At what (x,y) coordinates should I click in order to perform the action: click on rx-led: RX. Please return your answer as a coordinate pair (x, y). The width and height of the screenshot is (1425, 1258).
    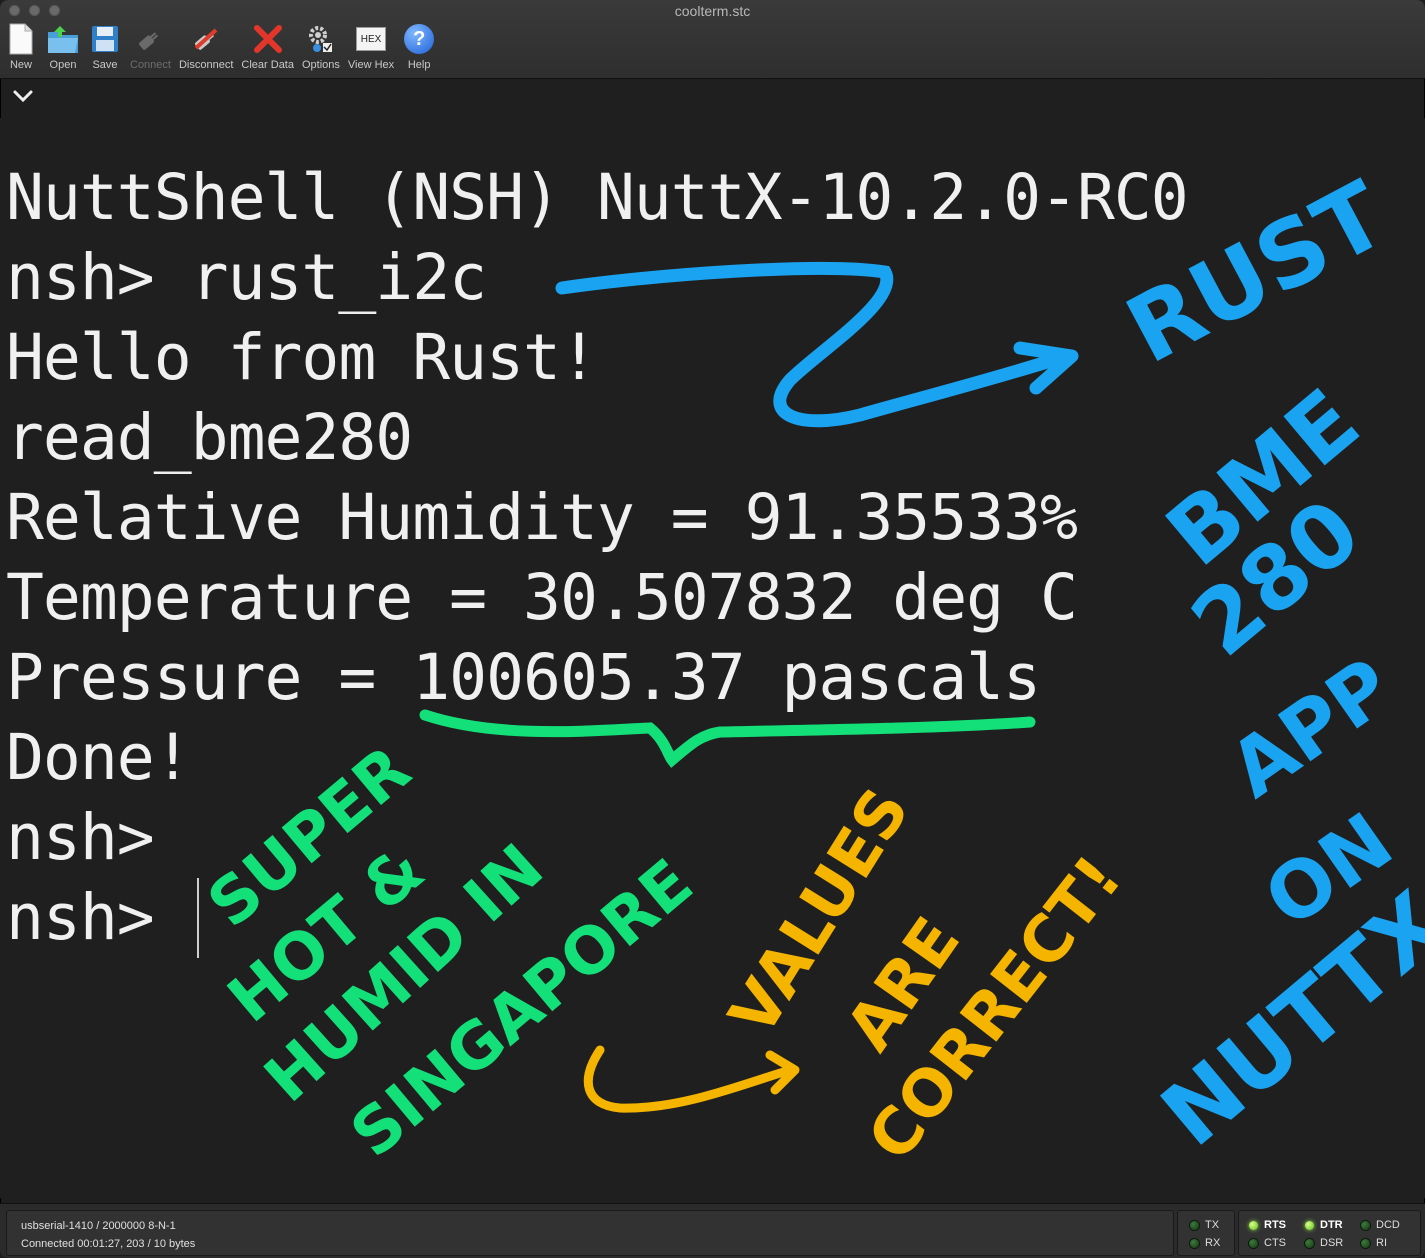
    Looking at the image, I should click on (1205, 1243).